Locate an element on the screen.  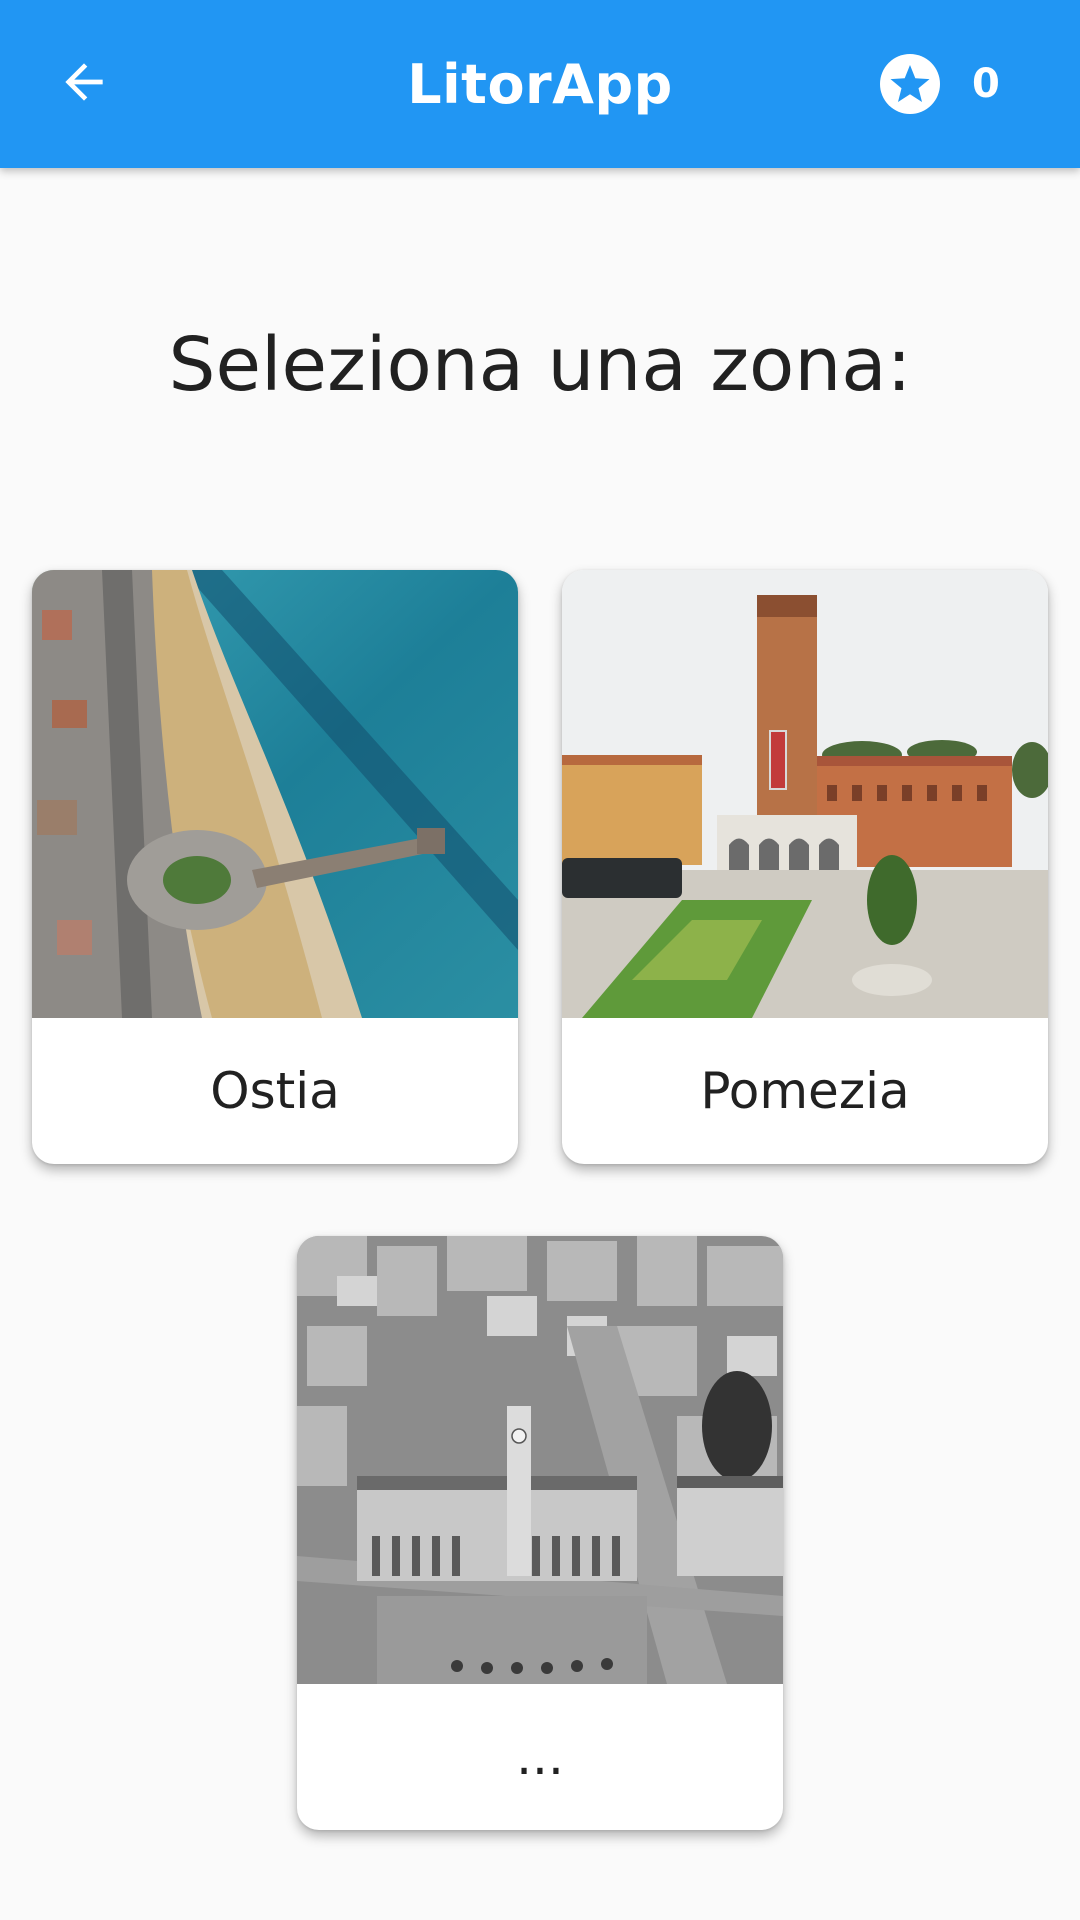
star-circle-icon is located at coordinates (910, 87).